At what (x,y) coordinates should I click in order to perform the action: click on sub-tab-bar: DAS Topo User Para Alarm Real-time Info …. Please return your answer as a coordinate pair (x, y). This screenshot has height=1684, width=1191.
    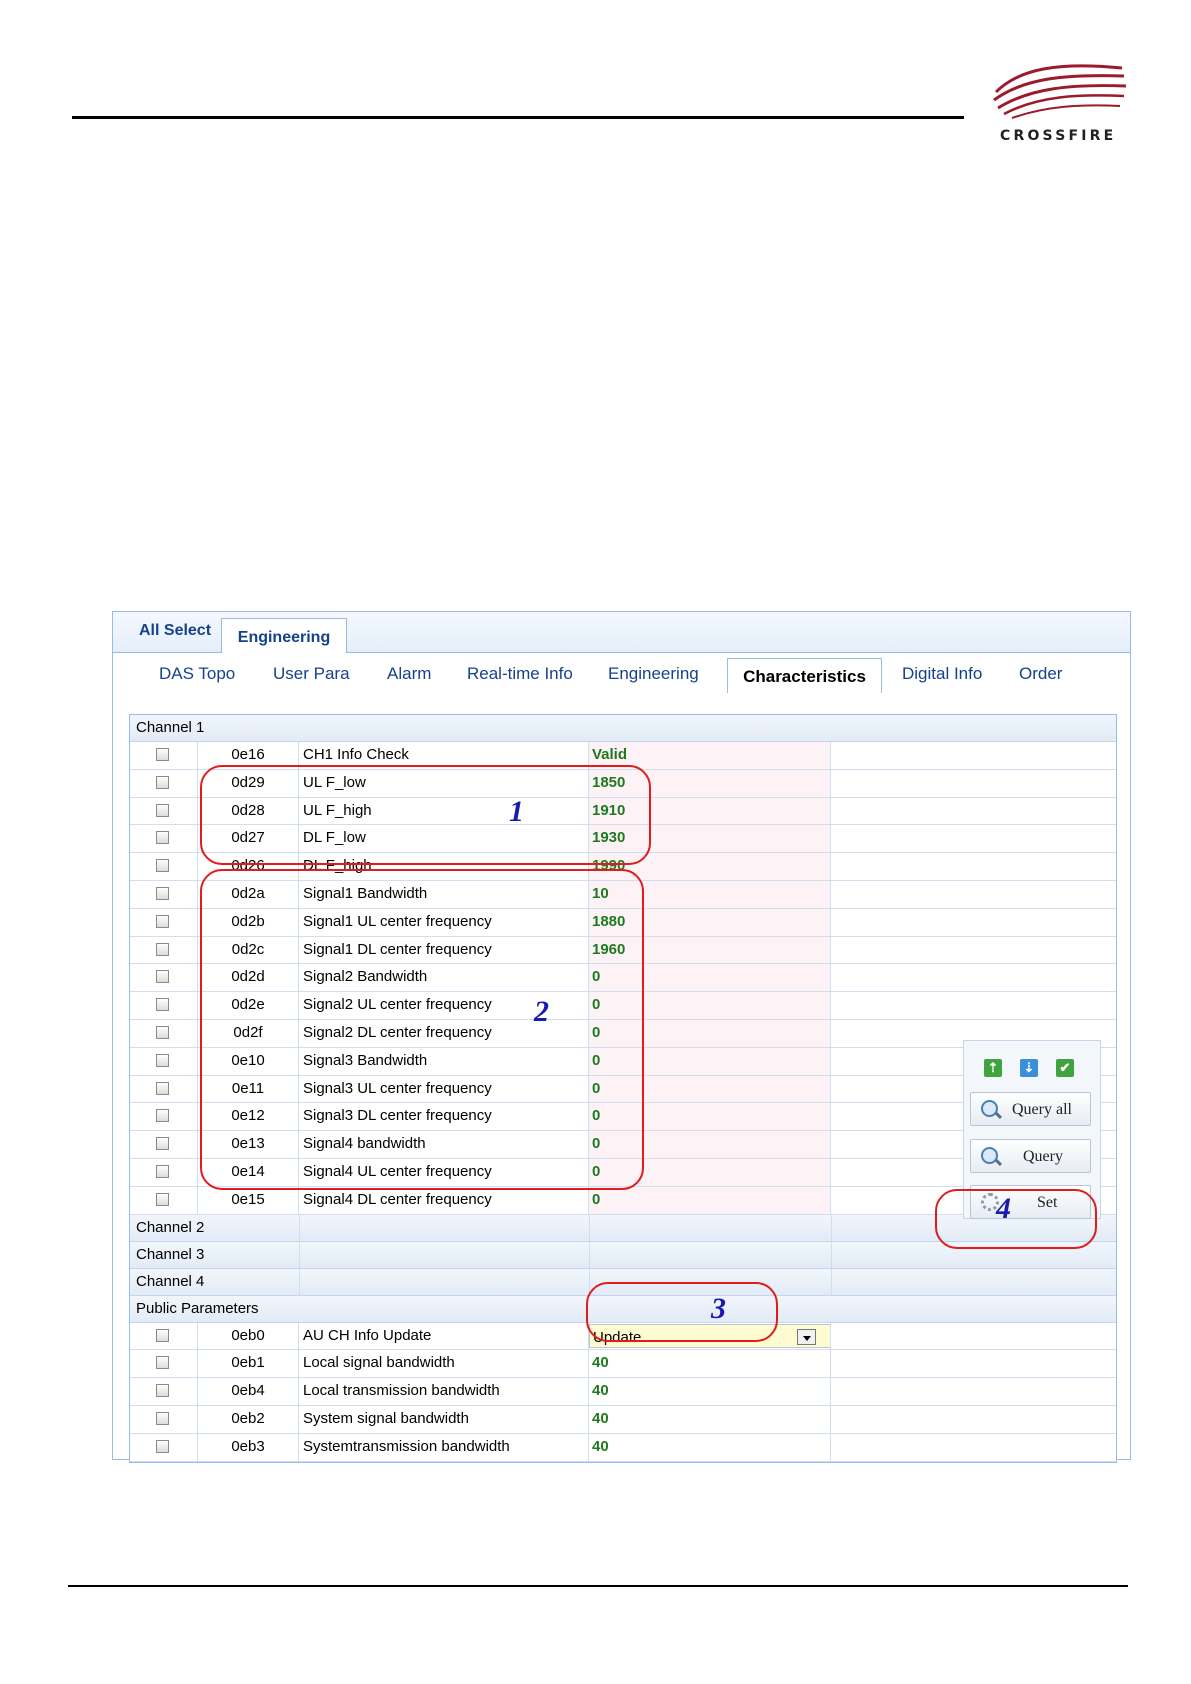
    Looking at the image, I should click on (621, 673).